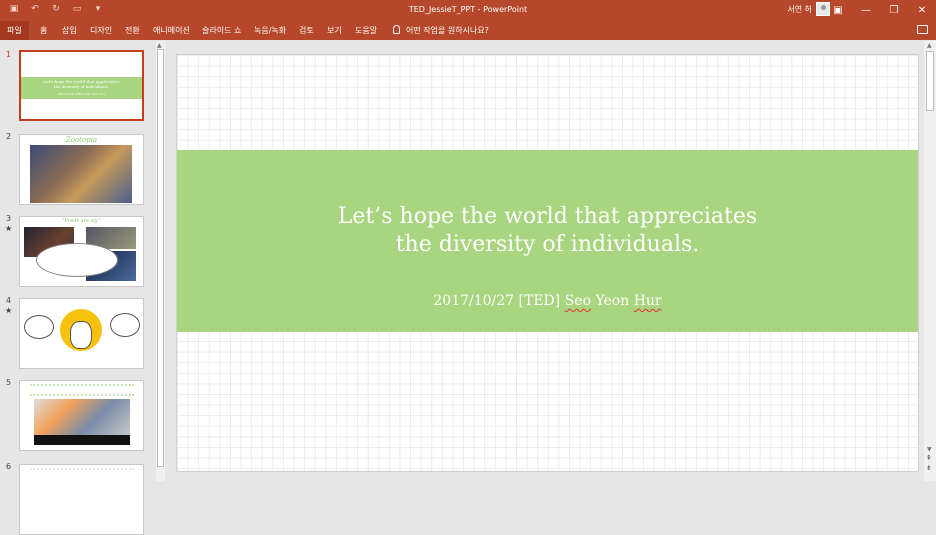 The height and width of the screenshot is (535, 936). What do you see at coordinates (799, 9) in the screenshot?
I see `user-name: 서연 허` at bounding box center [799, 9].